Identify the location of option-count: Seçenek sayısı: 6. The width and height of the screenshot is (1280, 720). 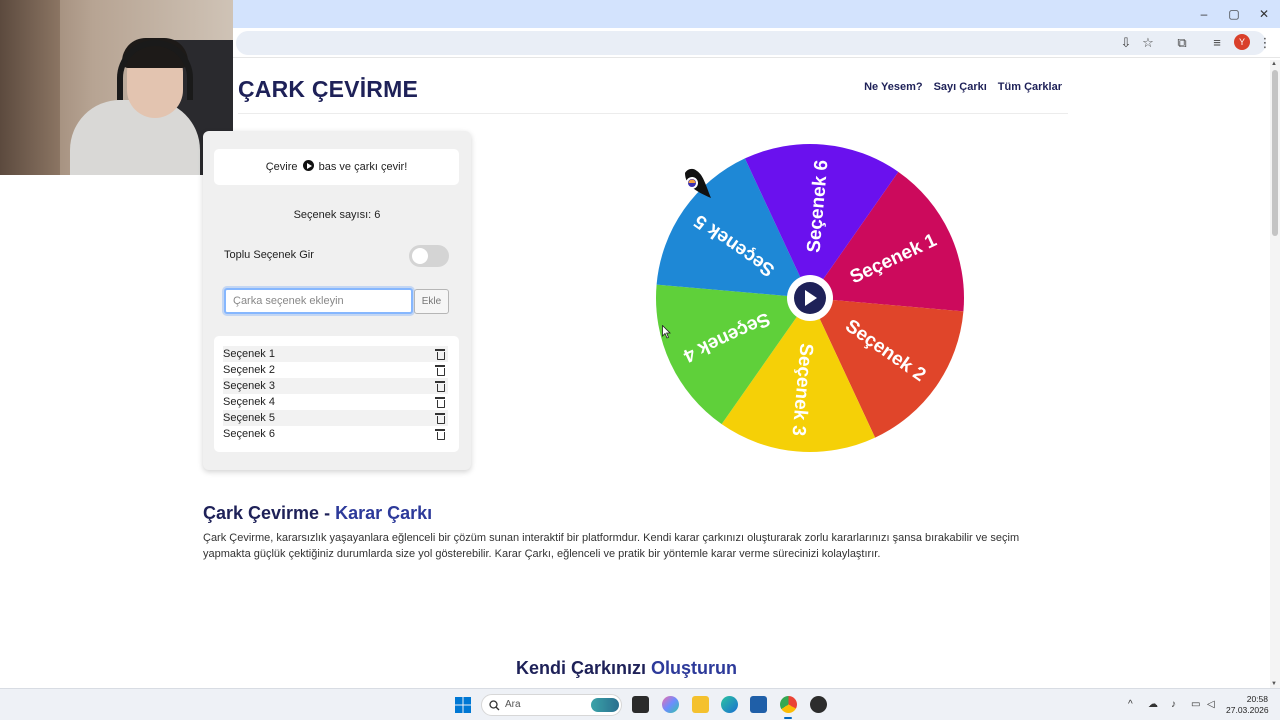
(337, 215).